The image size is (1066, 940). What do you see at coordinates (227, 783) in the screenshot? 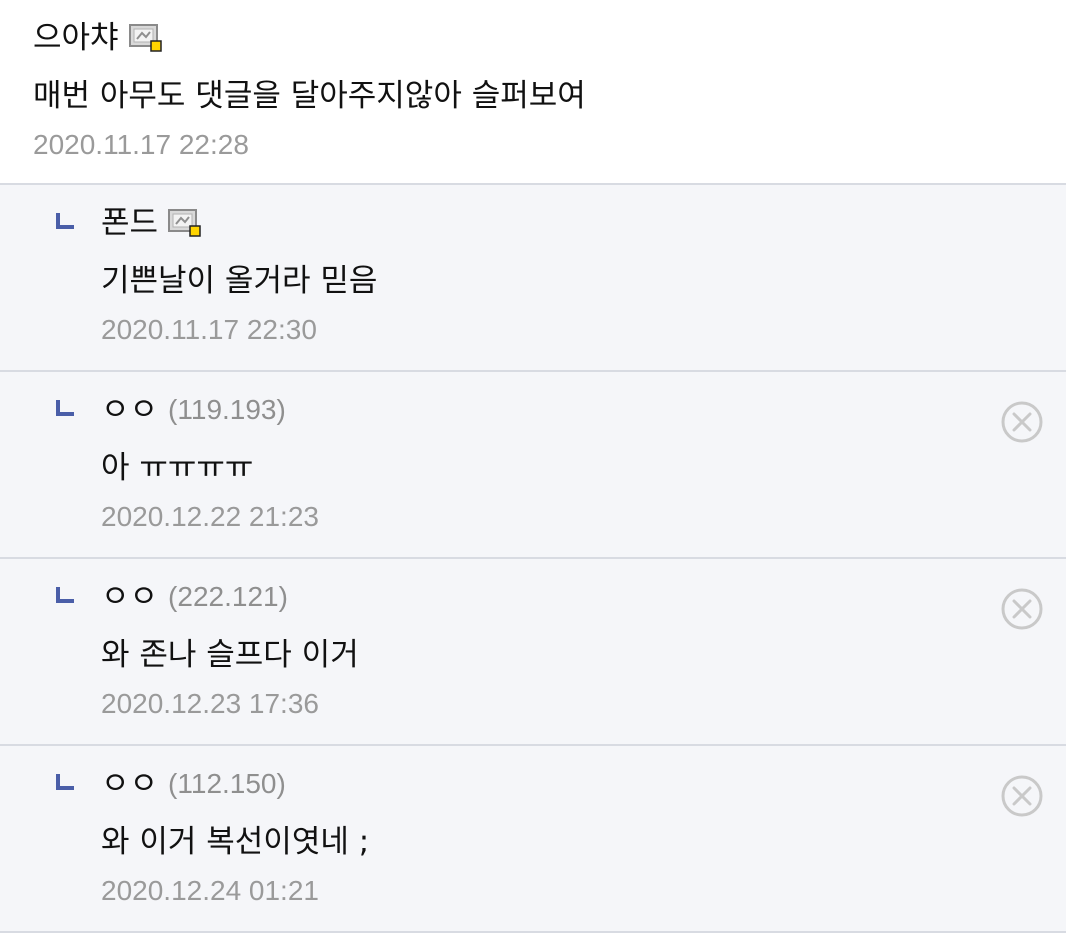
I see `comment-ip: (112.150)` at bounding box center [227, 783].